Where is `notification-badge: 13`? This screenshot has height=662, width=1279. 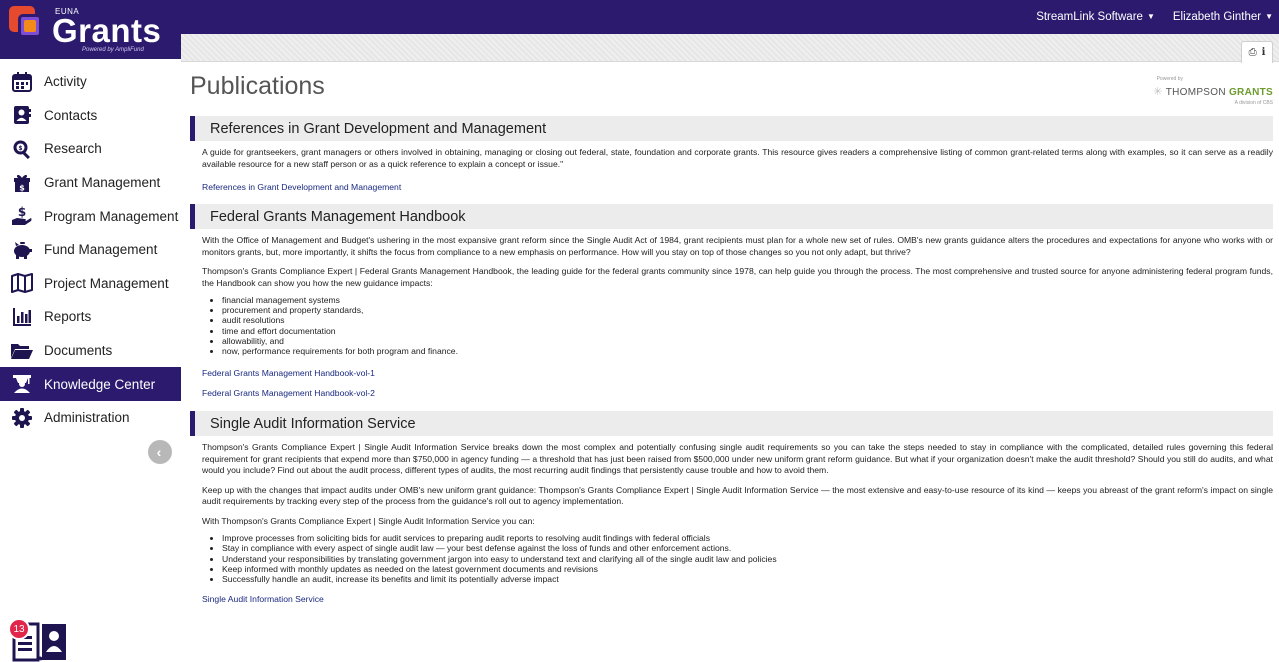 notification-badge: 13 is located at coordinates (19, 629).